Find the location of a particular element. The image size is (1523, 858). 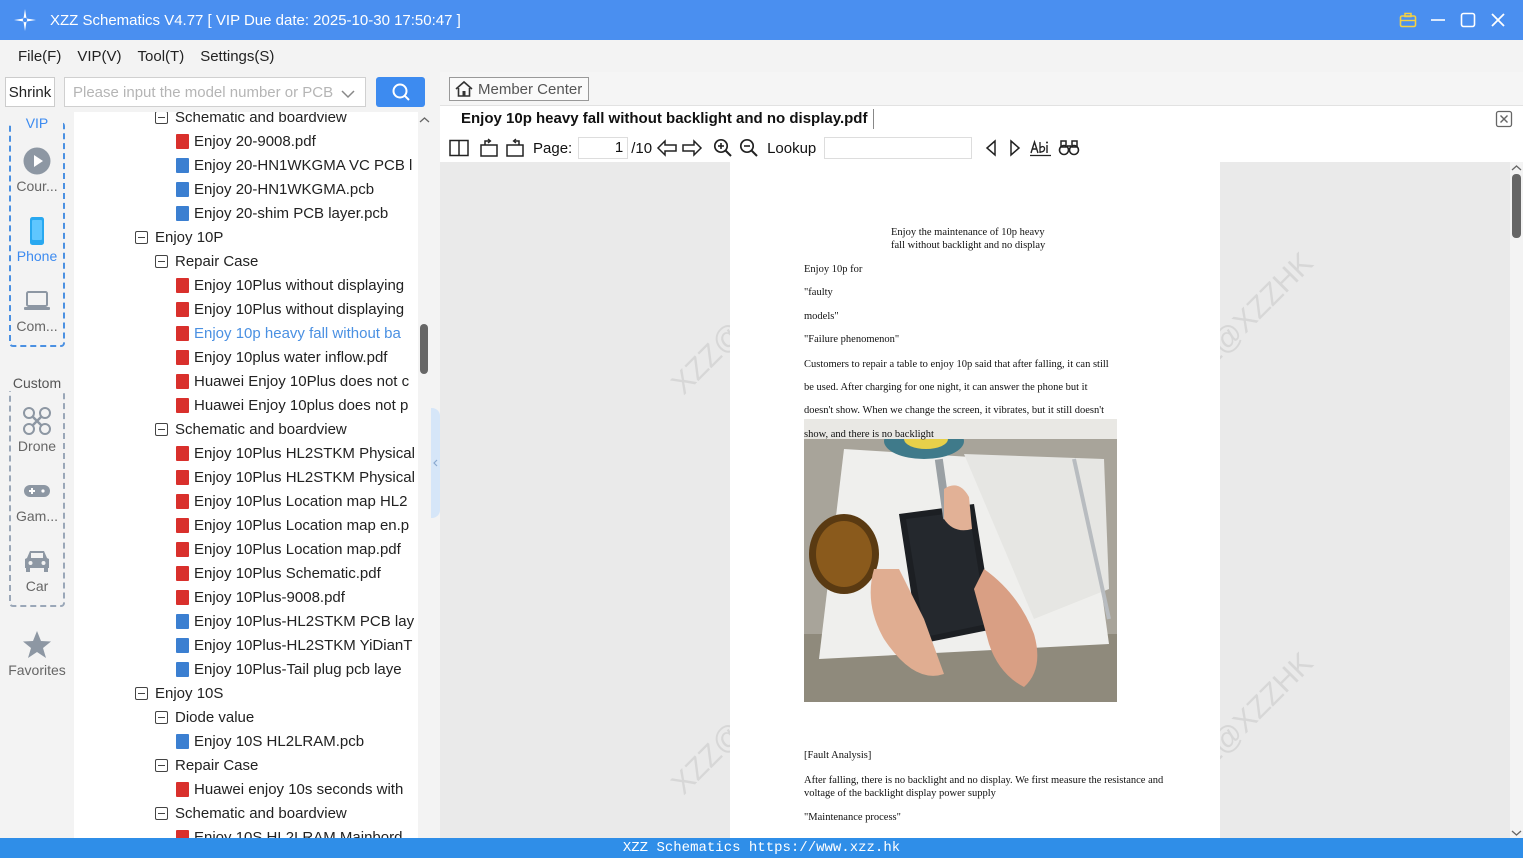

tree-item-label: Enjoy 10p heavy fall without ba is located at coordinates (297, 333).